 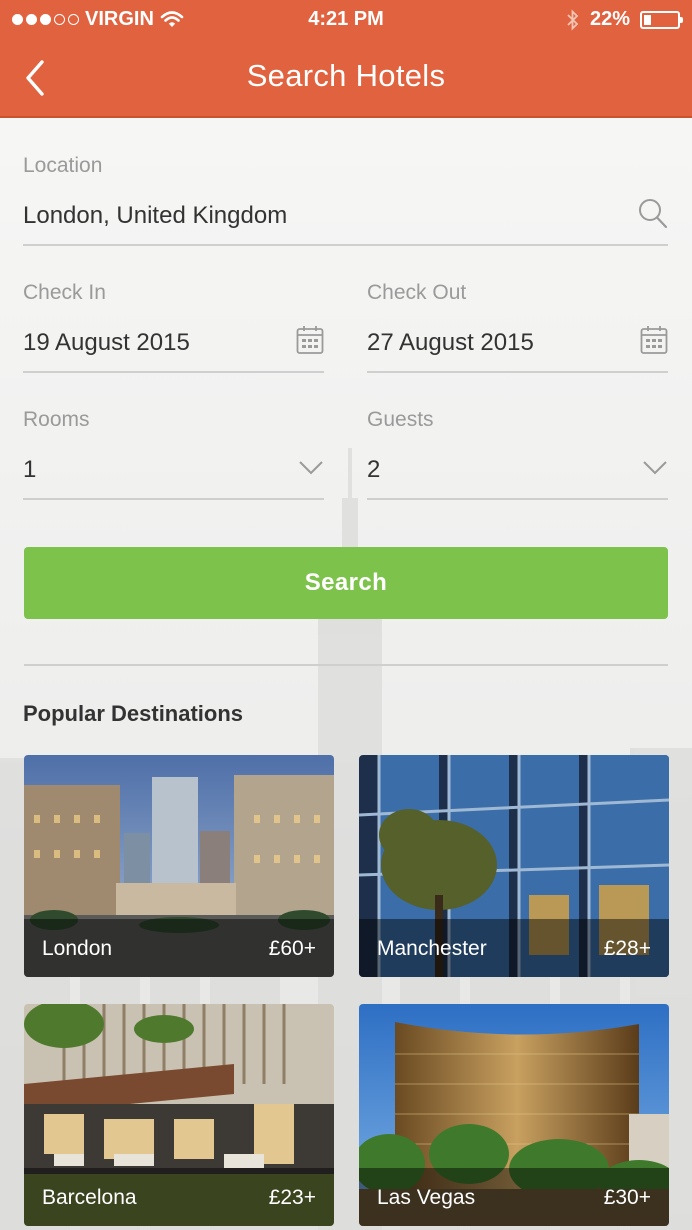 I want to click on rooms-label: Rooms, so click(x=56, y=419).